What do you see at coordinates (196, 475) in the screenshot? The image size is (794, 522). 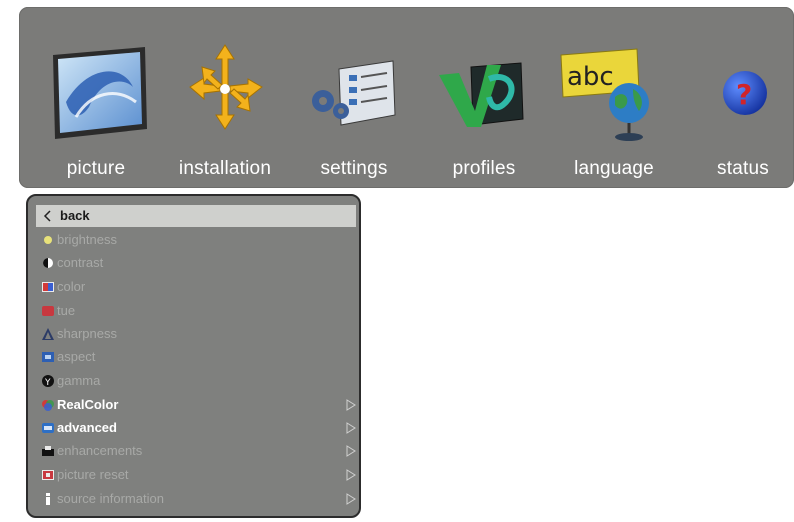 I see `menu-item-picture-reset: picture reset` at bounding box center [196, 475].